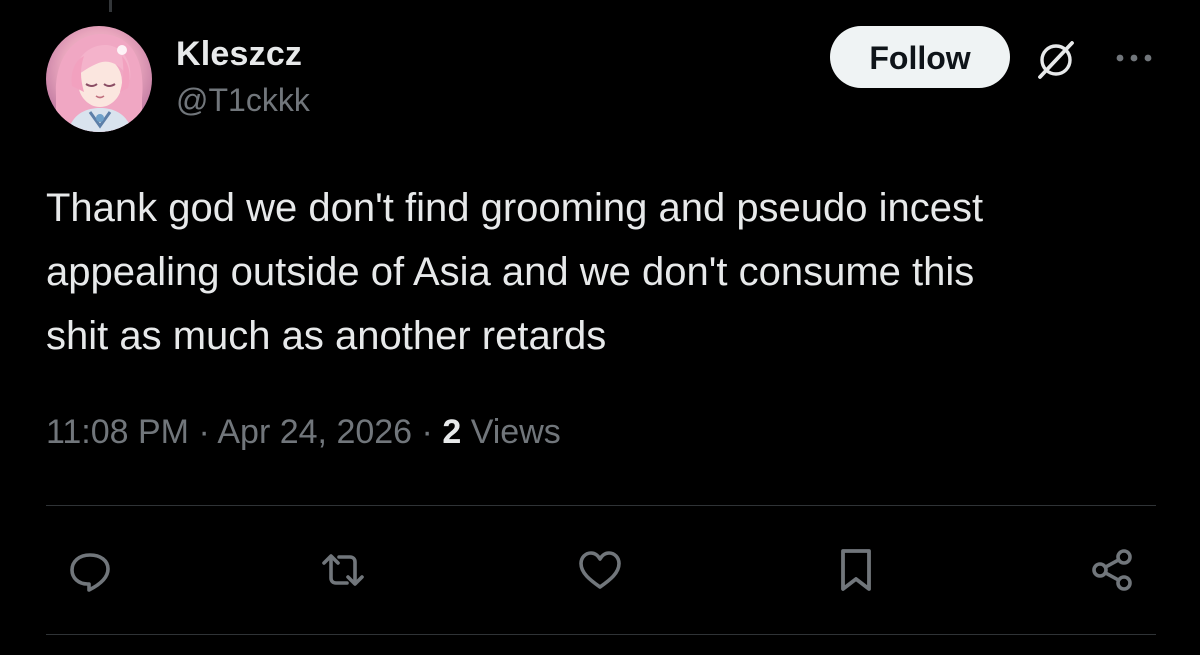  Describe the element at coordinates (1134, 58) in the screenshot. I see `more-icon` at that location.